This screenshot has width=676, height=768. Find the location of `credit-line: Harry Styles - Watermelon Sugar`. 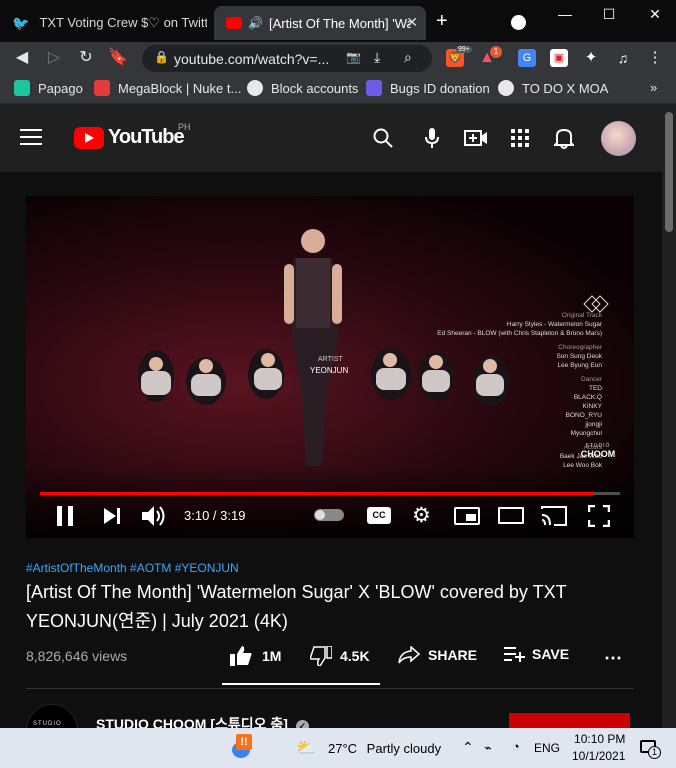

credit-line: Harry Styles - Watermelon Sugar is located at coordinates (554, 324).